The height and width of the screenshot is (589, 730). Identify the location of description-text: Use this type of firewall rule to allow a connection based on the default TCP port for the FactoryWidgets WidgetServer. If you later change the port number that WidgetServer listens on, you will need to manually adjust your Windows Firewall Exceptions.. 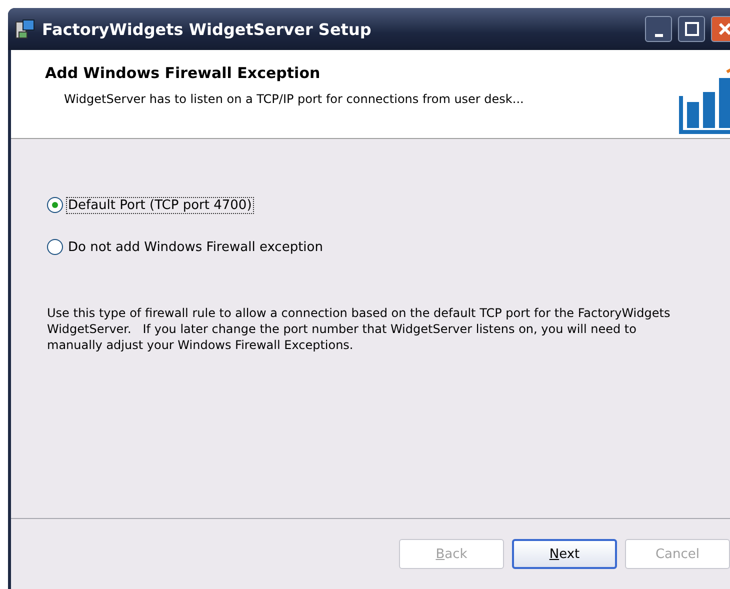
(359, 329).